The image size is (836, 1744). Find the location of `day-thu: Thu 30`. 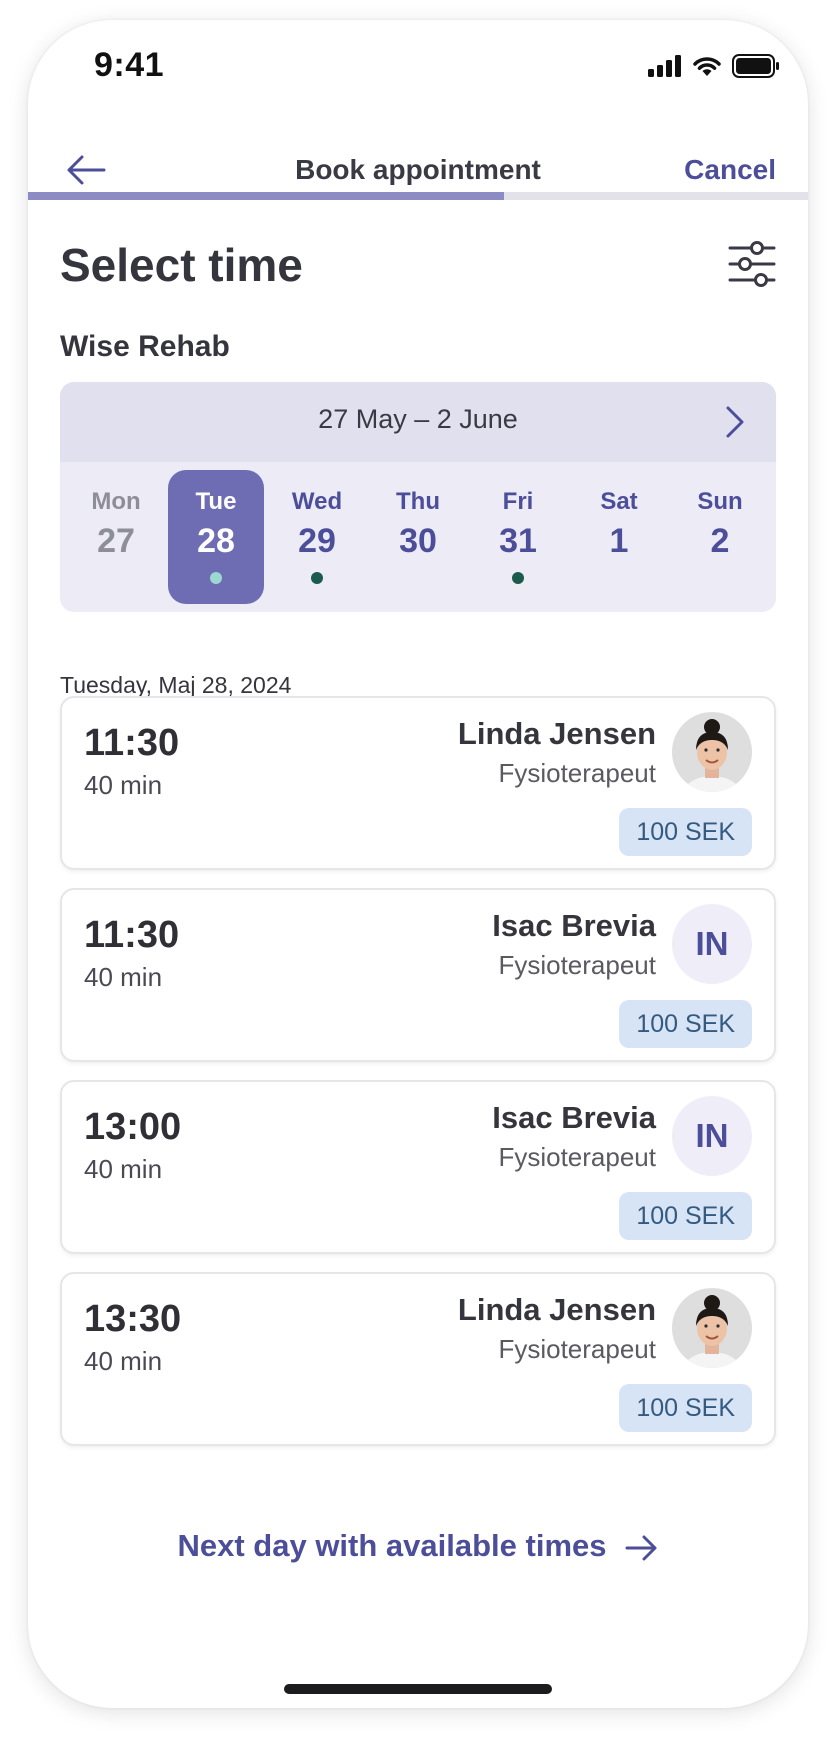

day-thu: Thu 30 is located at coordinates (418, 537).